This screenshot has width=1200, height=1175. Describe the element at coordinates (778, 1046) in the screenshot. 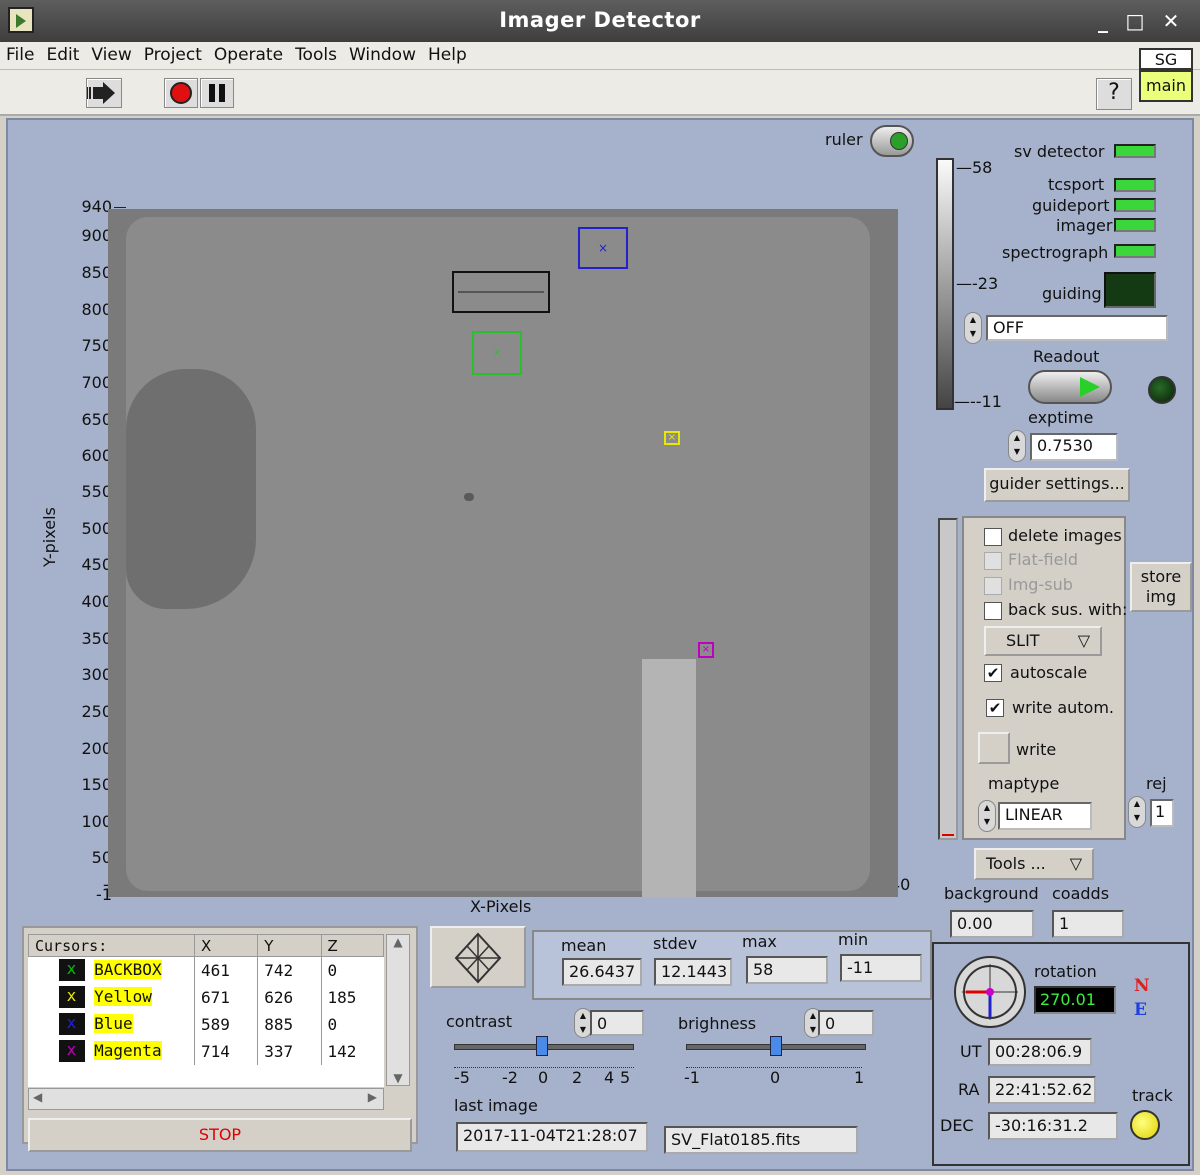

I see `brightness-slider` at that location.